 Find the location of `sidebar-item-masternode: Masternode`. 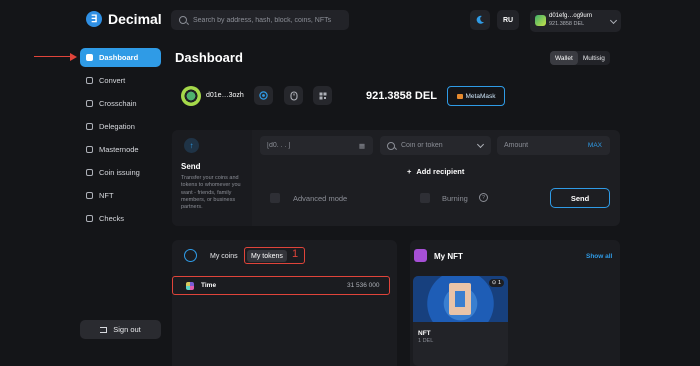

sidebar-item-masternode: Masternode is located at coordinates (120, 149).